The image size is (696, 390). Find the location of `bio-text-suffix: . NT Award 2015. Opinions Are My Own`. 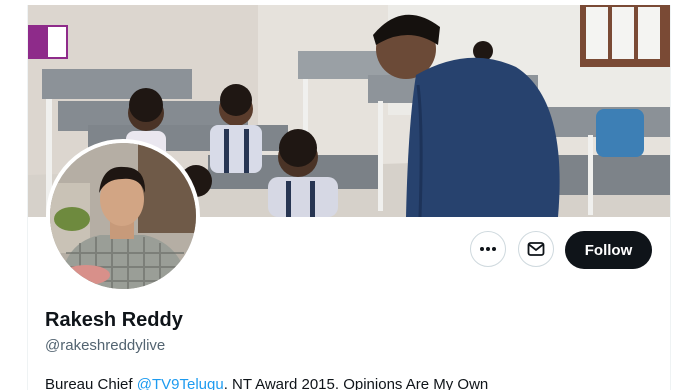

bio-text-suffix: . NT Award 2015. Opinions Are My Own is located at coordinates (356, 383).